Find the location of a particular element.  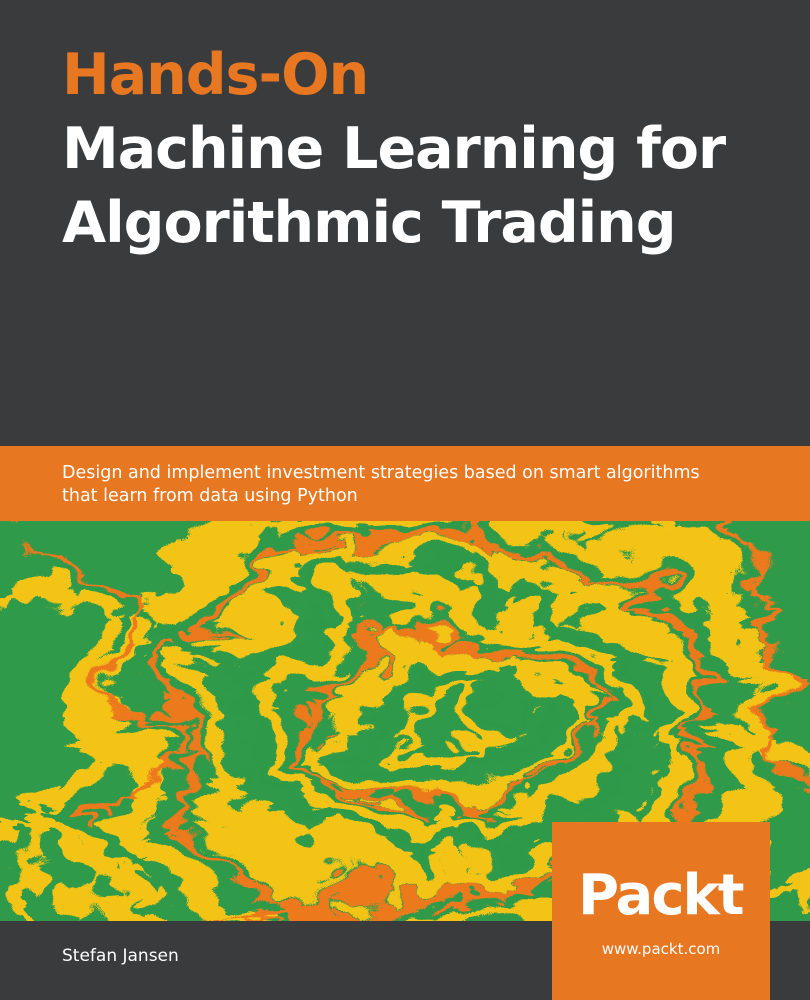

title-line-2: Machine Learning for is located at coordinates (394, 149).